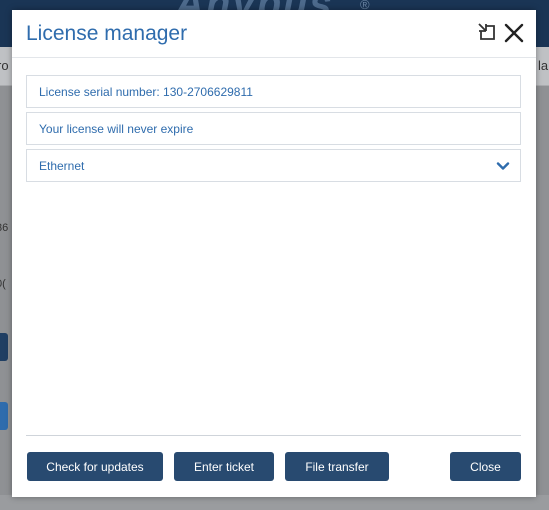  What do you see at coordinates (543, 65) in the screenshot?
I see `app-tab-fragment-right: la` at bounding box center [543, 65].